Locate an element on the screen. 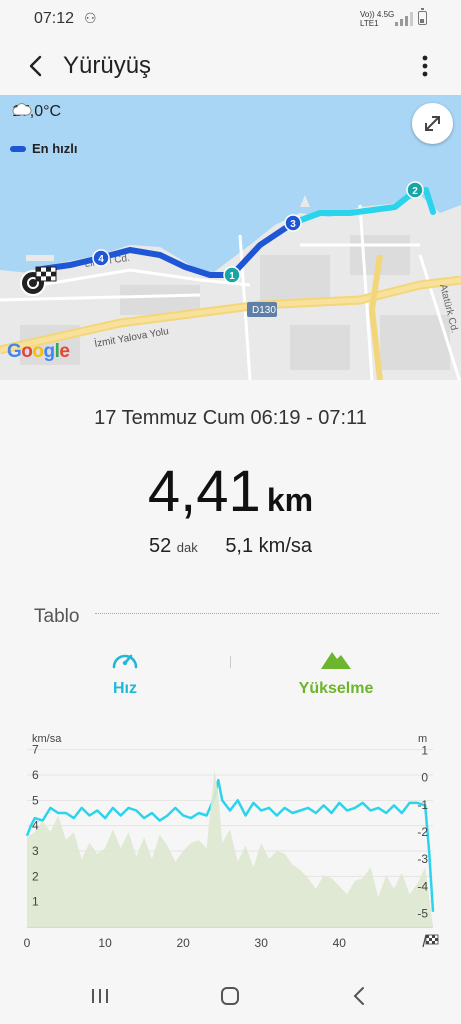  finish-flag-icon is located at coordinates (430, 941).